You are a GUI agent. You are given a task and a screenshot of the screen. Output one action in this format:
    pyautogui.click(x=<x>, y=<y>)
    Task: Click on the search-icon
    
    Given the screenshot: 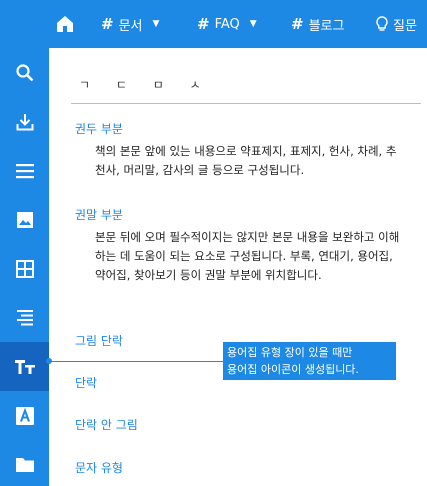 What is the action you would take?
    pyautogui.click(x=24, y=72)
    